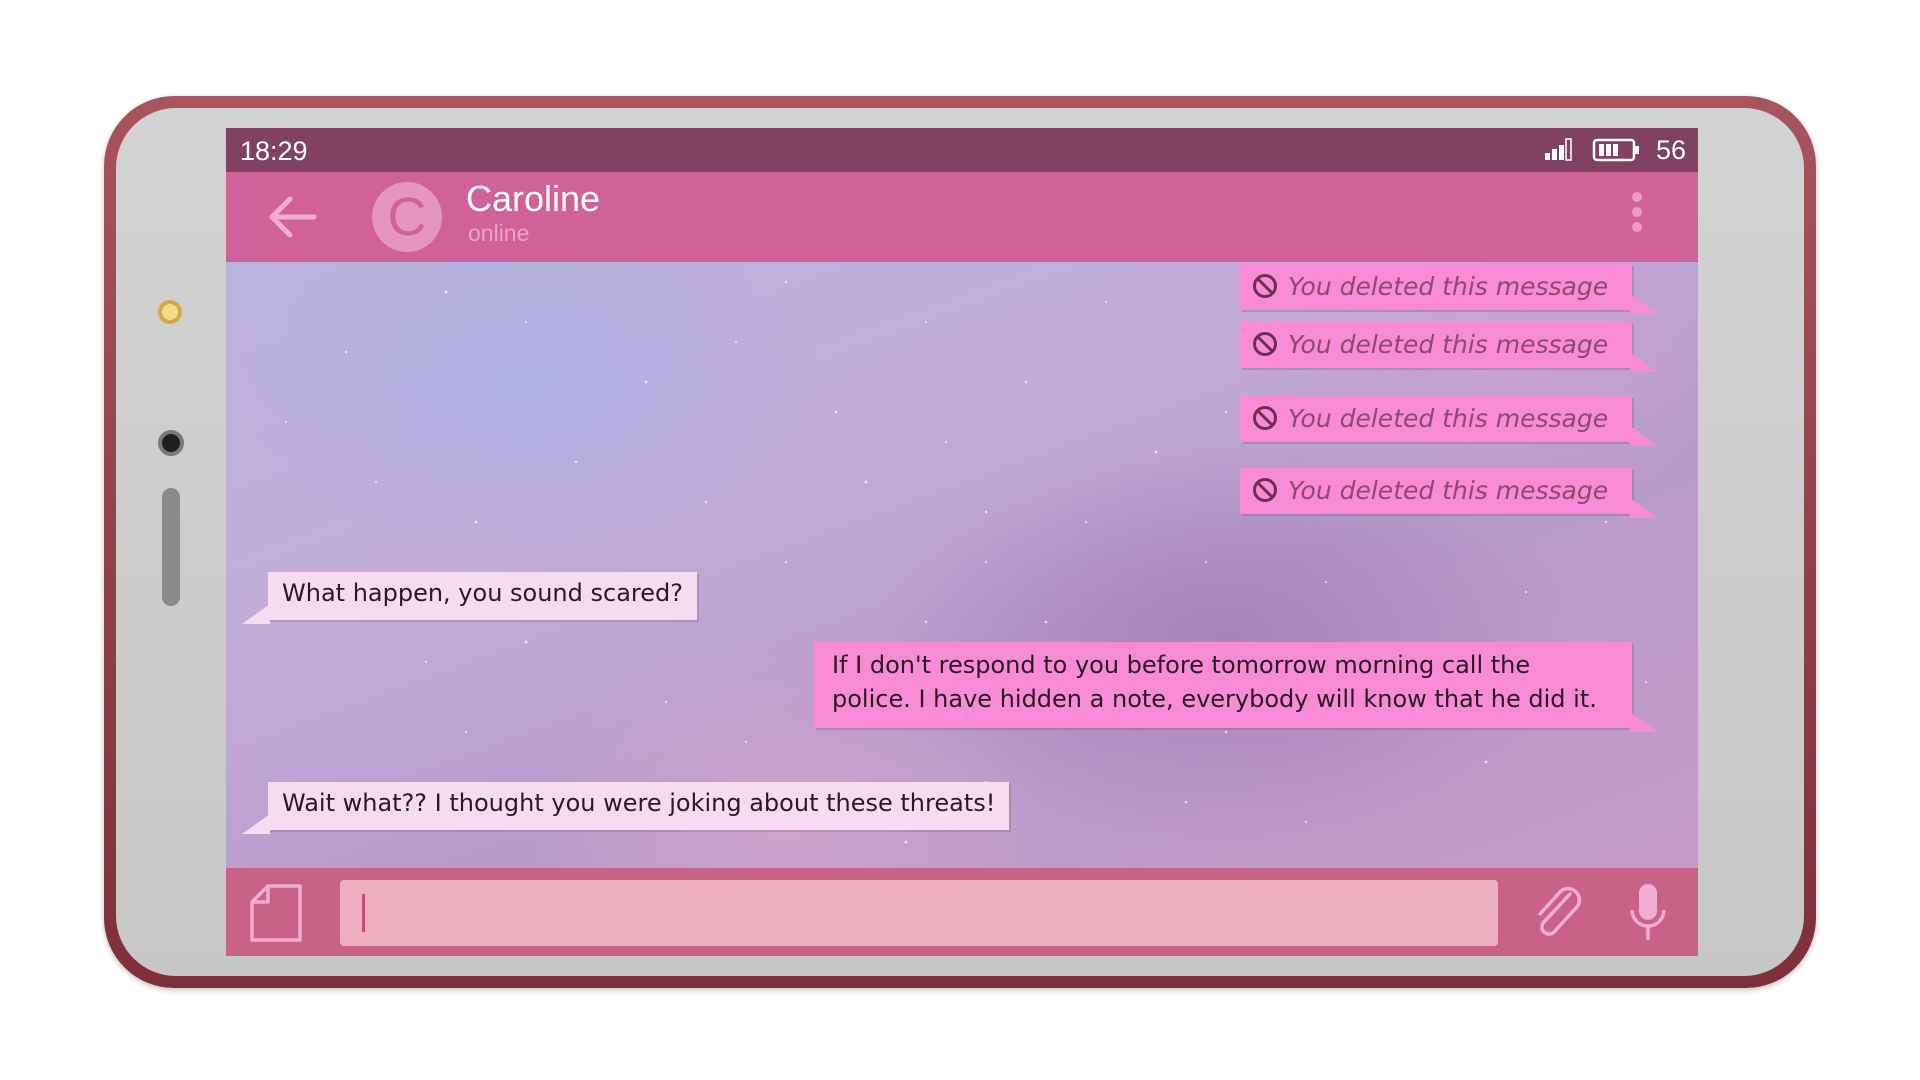  Describe the element at coordinates (1615, 150) in the screenshot. I see `battery-icon` at that location.